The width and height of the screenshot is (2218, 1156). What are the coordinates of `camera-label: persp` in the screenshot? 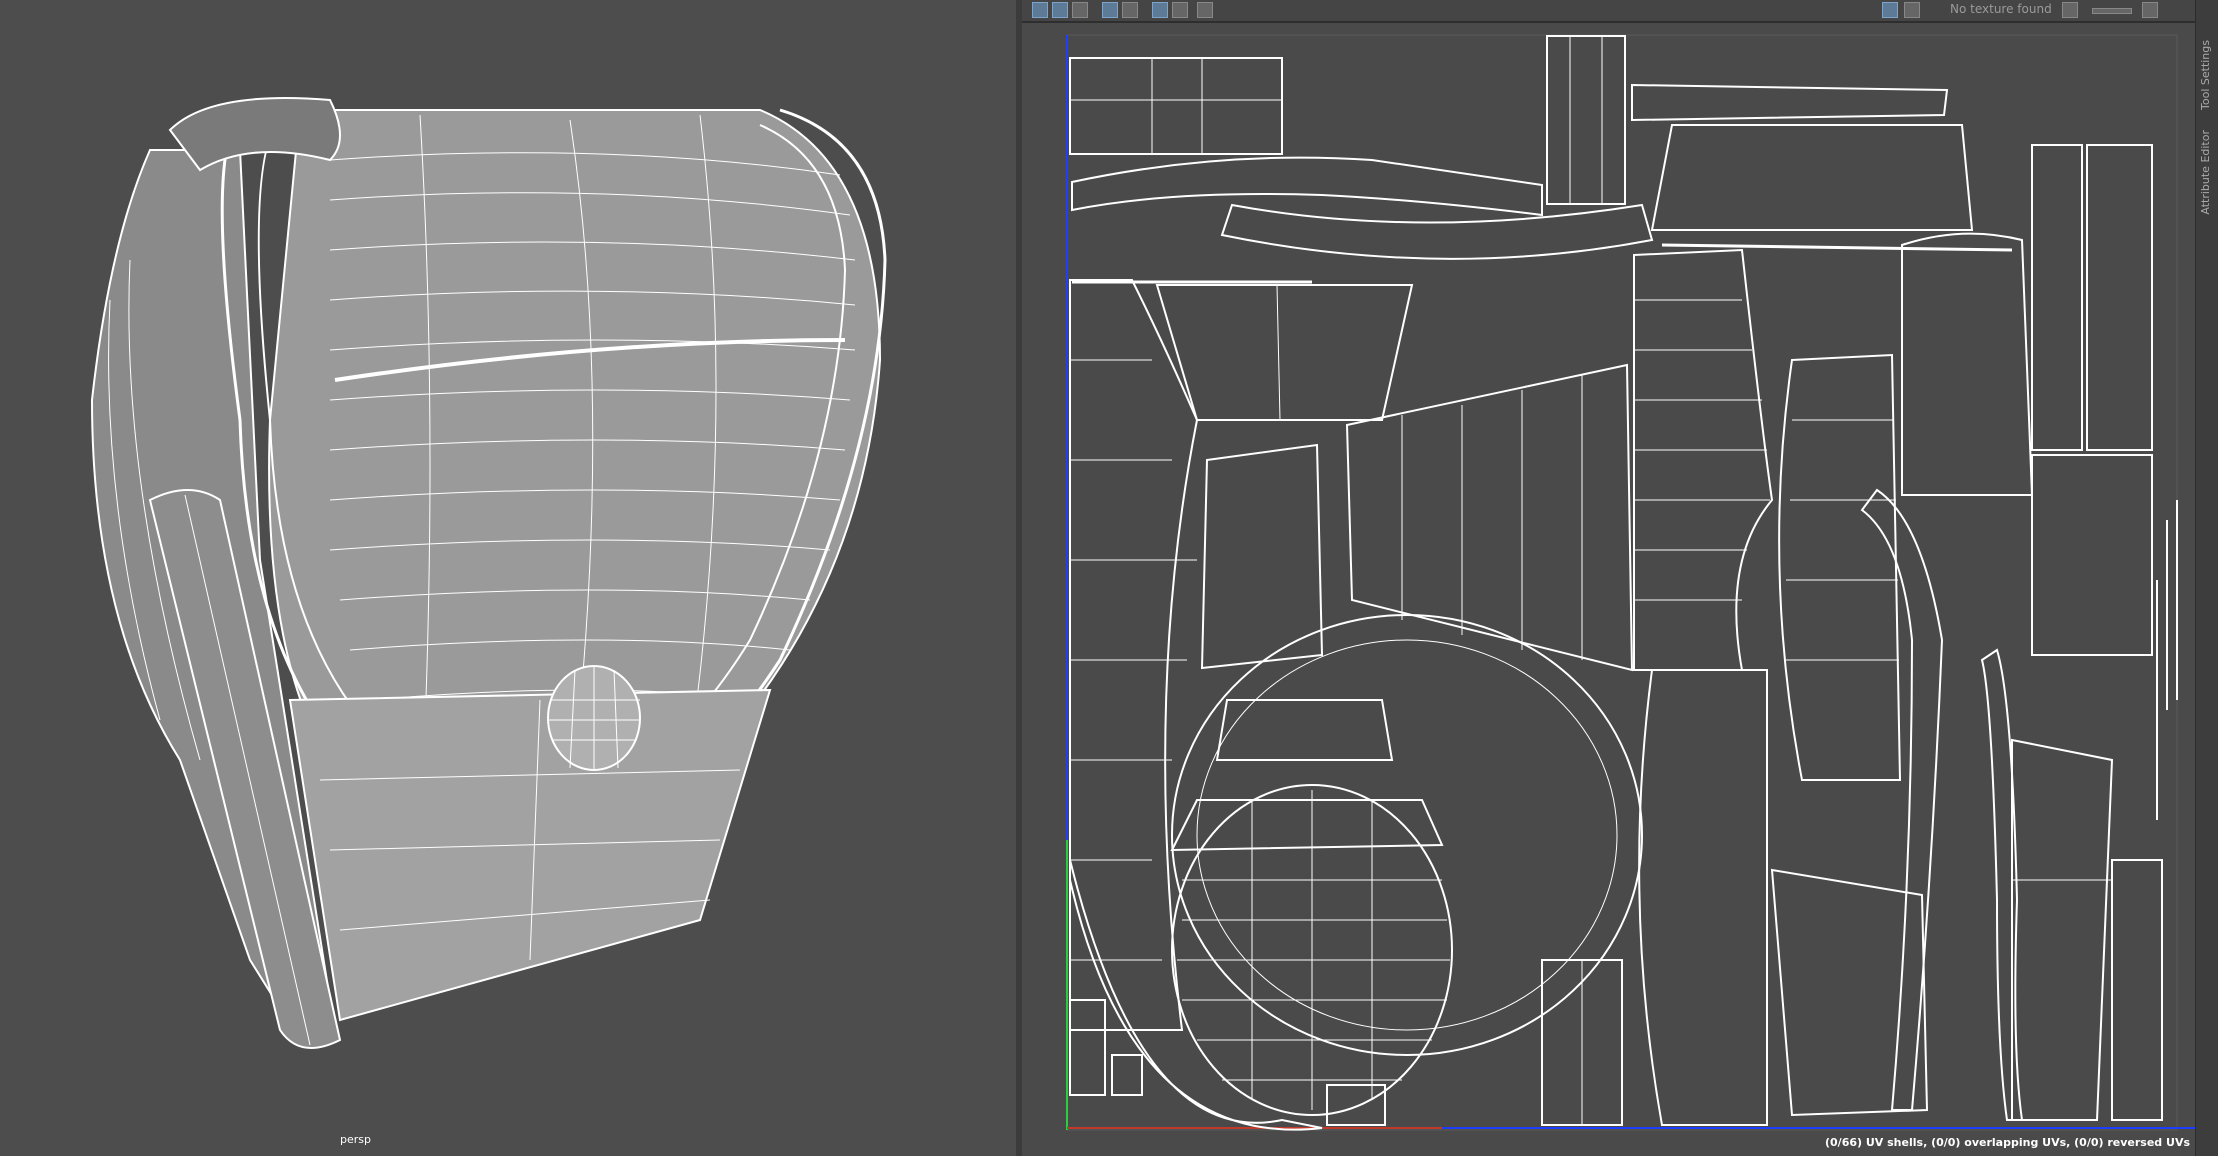 It's located at (355, 1139).